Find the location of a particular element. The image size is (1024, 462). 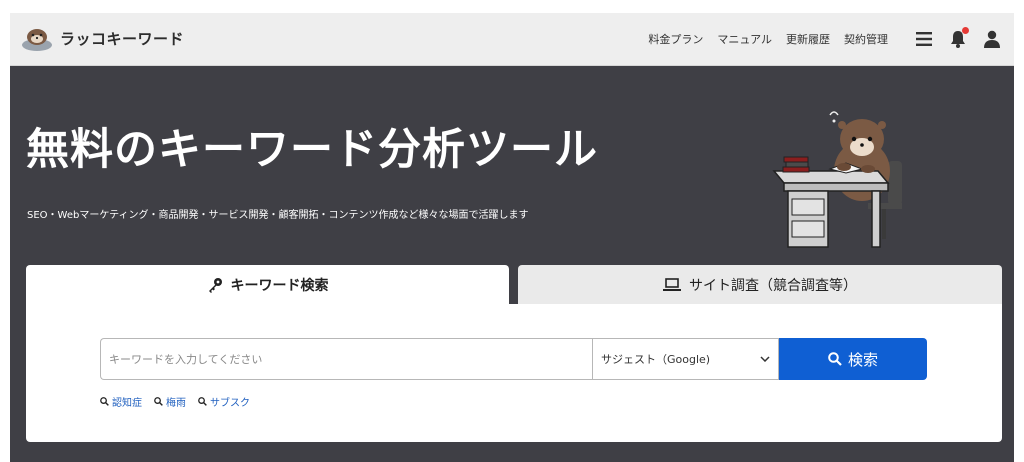

otter-desk-illustration is located at coordinates (837, 179).